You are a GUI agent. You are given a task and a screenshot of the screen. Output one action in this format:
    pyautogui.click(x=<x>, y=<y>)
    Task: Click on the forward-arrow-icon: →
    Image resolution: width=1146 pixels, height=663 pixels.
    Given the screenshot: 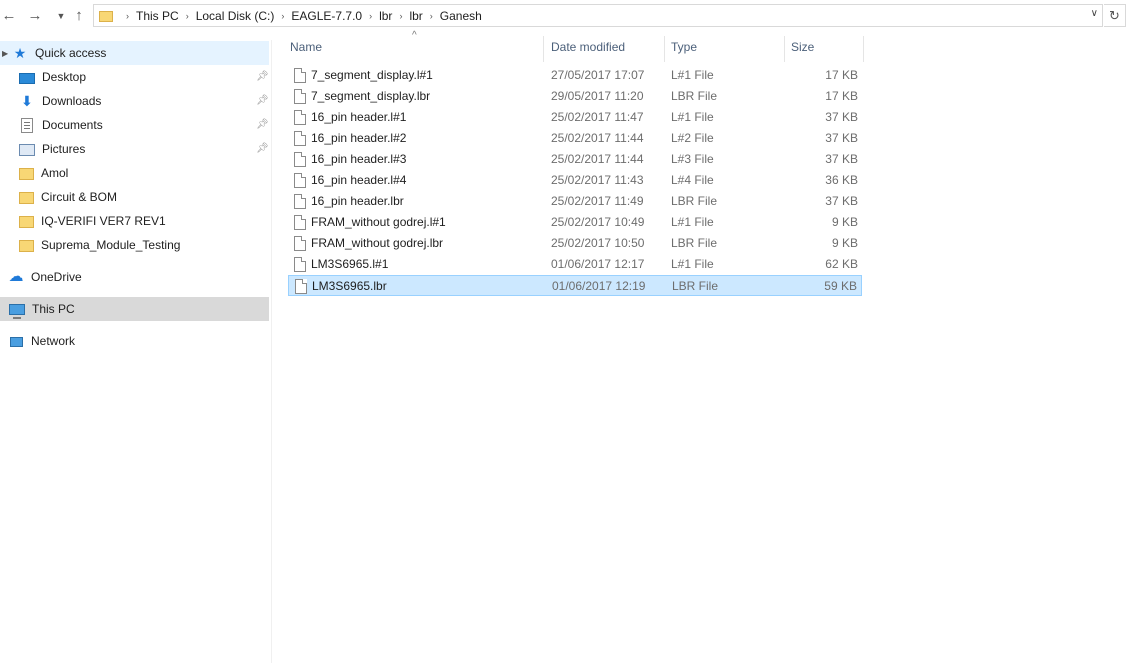 What is the action you would take?
    pyautogui.click(x=35, y=16)
    